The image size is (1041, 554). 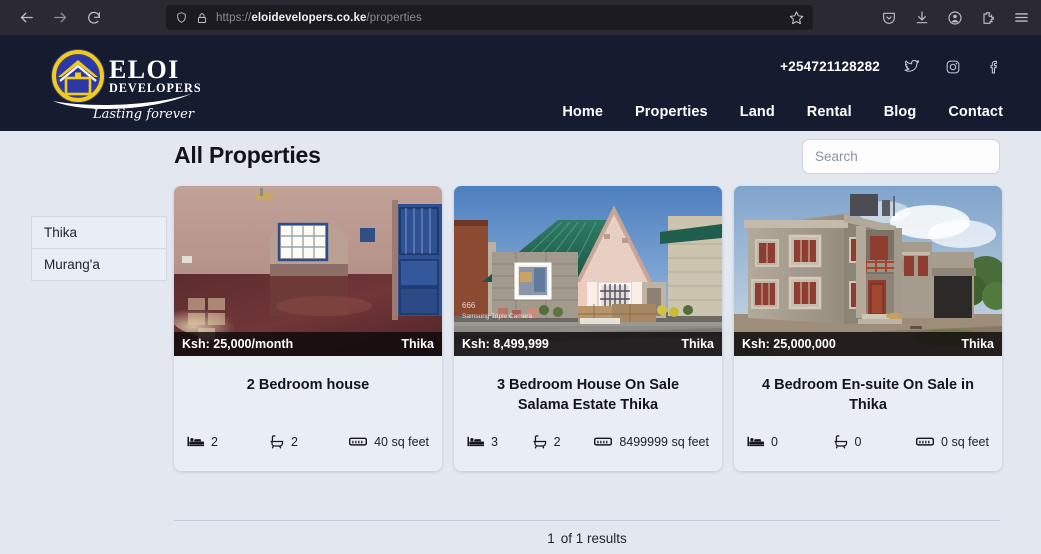 What do you see at coordinates (401, 441) in the screenshot?
I see `area-value: 40 sq feet` at bounding box center [401, 441].